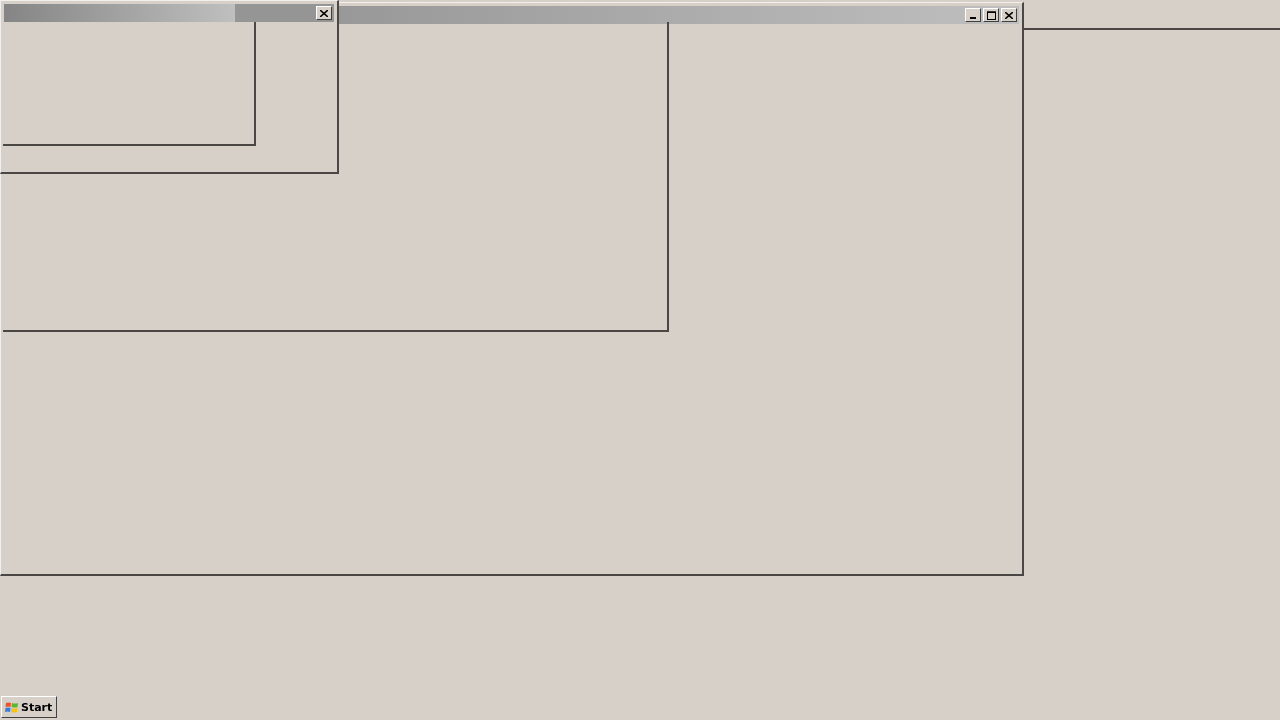 Image resolution: width=1280 pixels, height=720 pixels. What do you see at coordinates (29, 707) in the screenshot?
I see `start-button: Start` at bounding box center [29, 707].